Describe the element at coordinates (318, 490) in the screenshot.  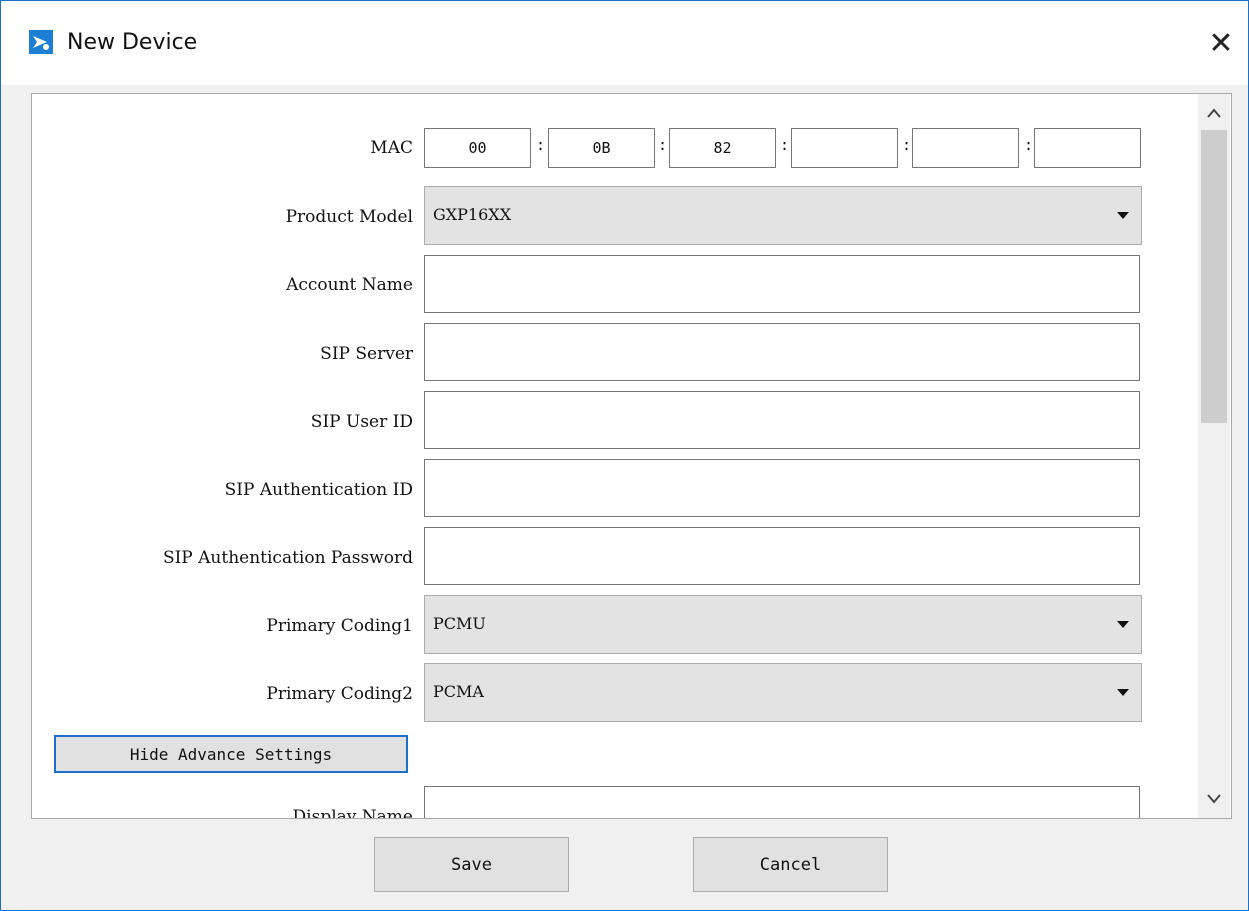
I see `sip-auth-id-label: SIP Authentication ID` at that location.